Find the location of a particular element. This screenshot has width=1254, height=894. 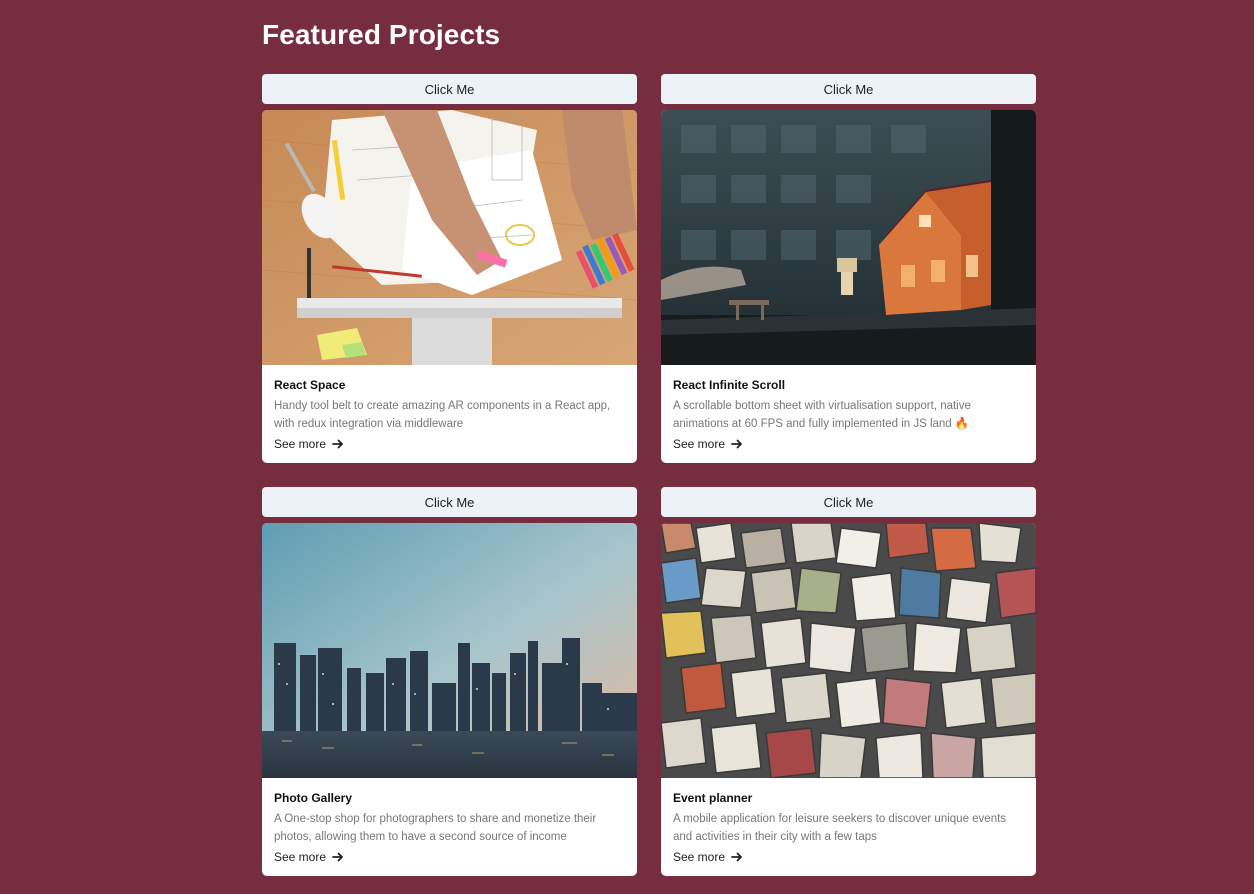

card-title: Event planner is located at coordinates (713, 798).